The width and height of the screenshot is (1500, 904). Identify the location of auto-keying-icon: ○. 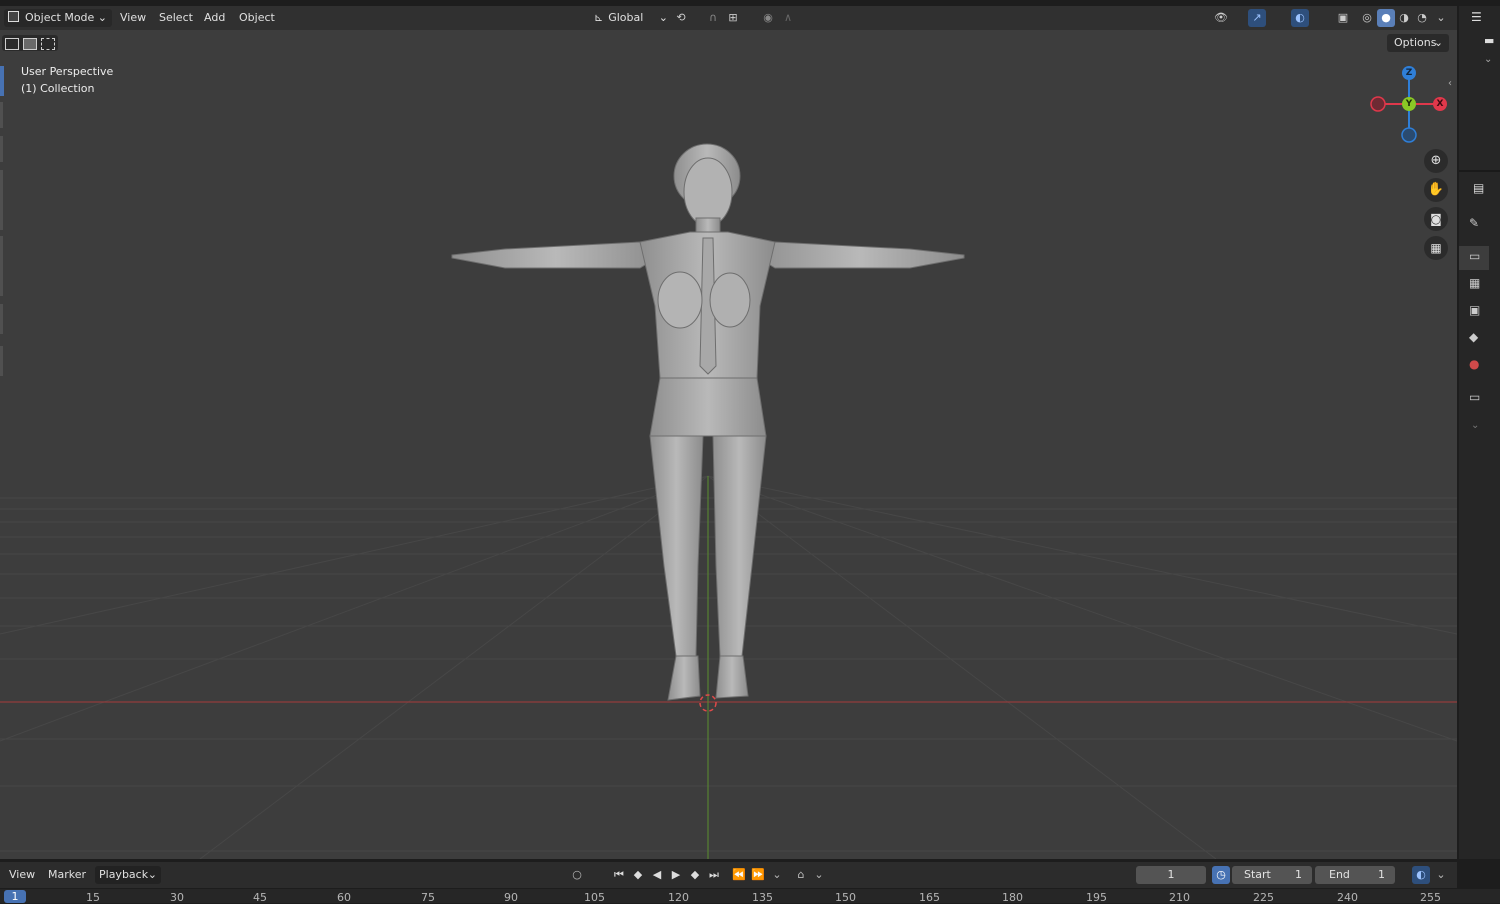
(577, 875).